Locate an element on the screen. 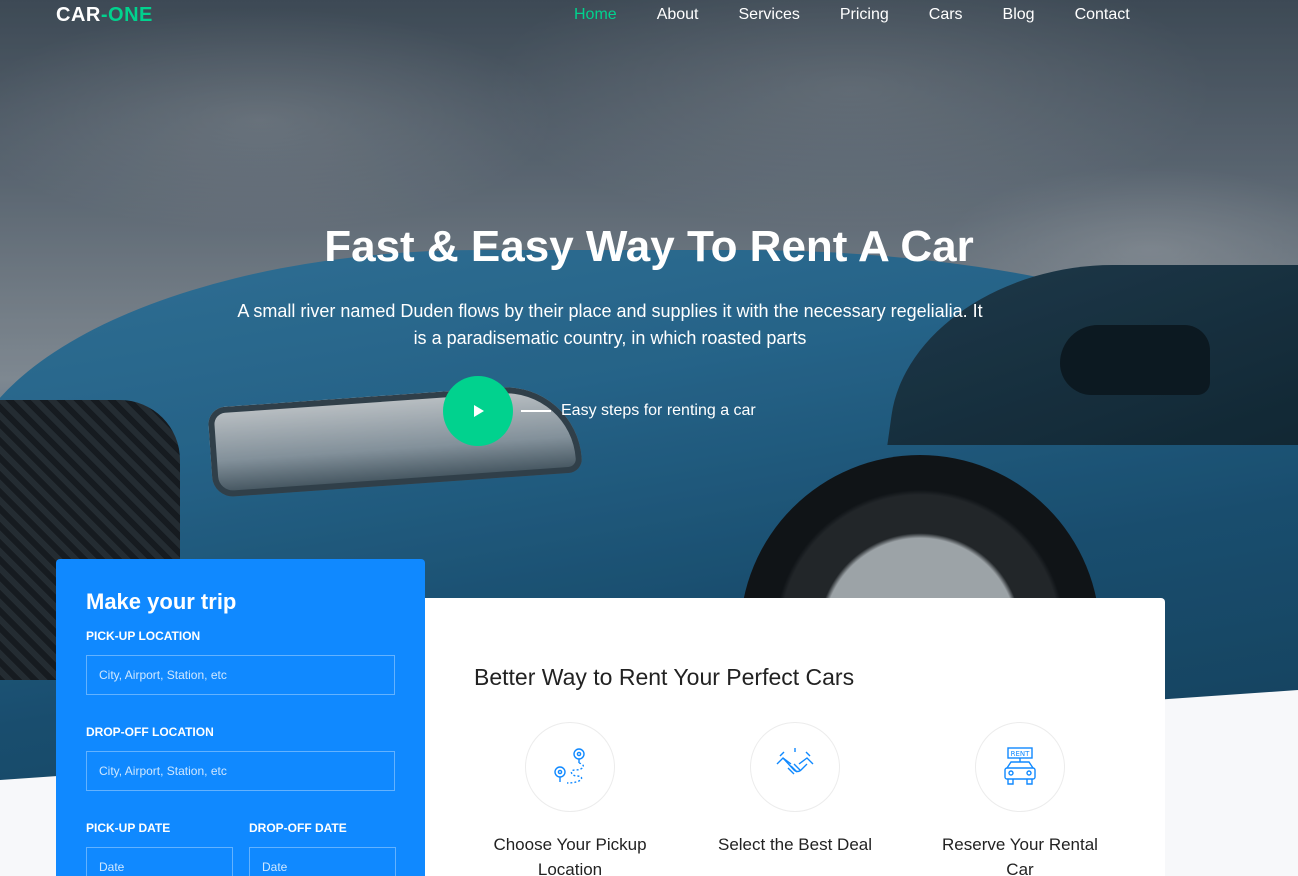 The image size is (1298, 876). dropoff-location-placeholder: City, Airport, Station, etc is located at coordinates (163, 771).